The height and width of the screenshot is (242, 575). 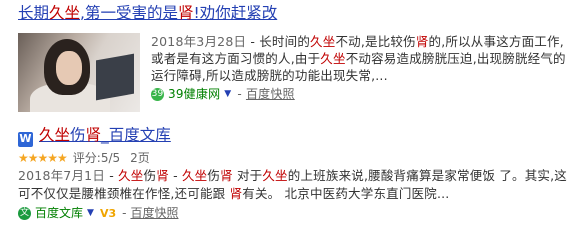 What do you see at coordinates (34, 13) in the screenshot?
I see `title-text: 长期` at bounding box center [34, 13].